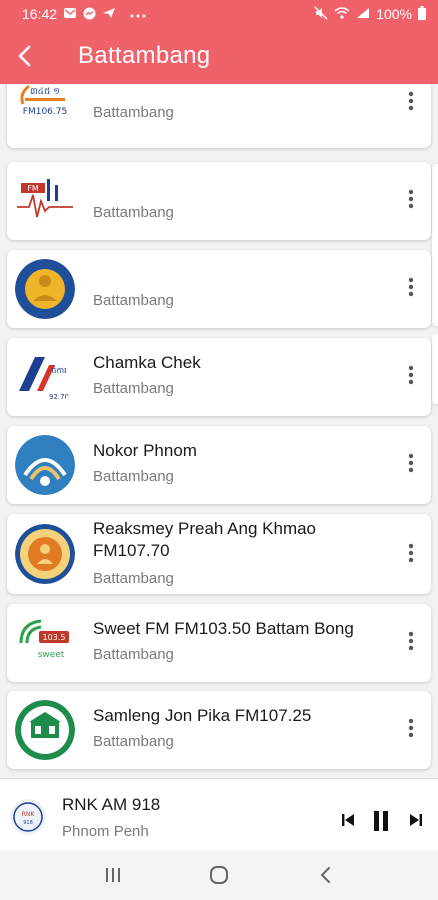 The image size is (438, 900). Describe the element at coordinates (33, 188) in the screenshot. I see `svg-text: FM` at that location.